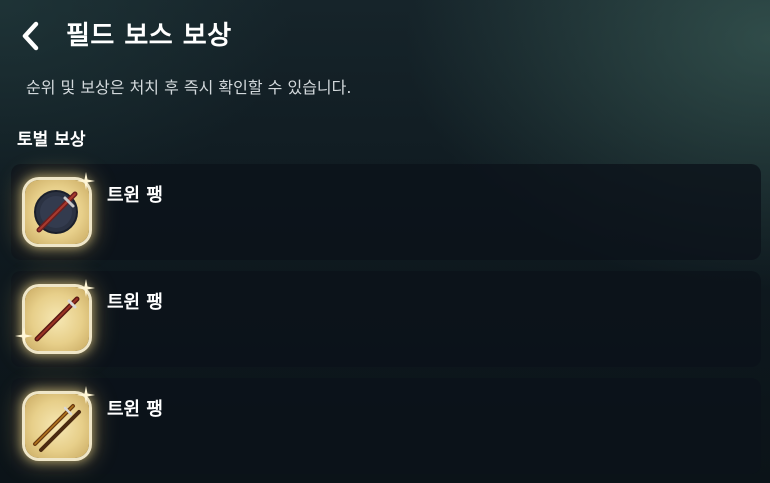  I want to click on header: 필드 보스 보상, so click(385, 36).